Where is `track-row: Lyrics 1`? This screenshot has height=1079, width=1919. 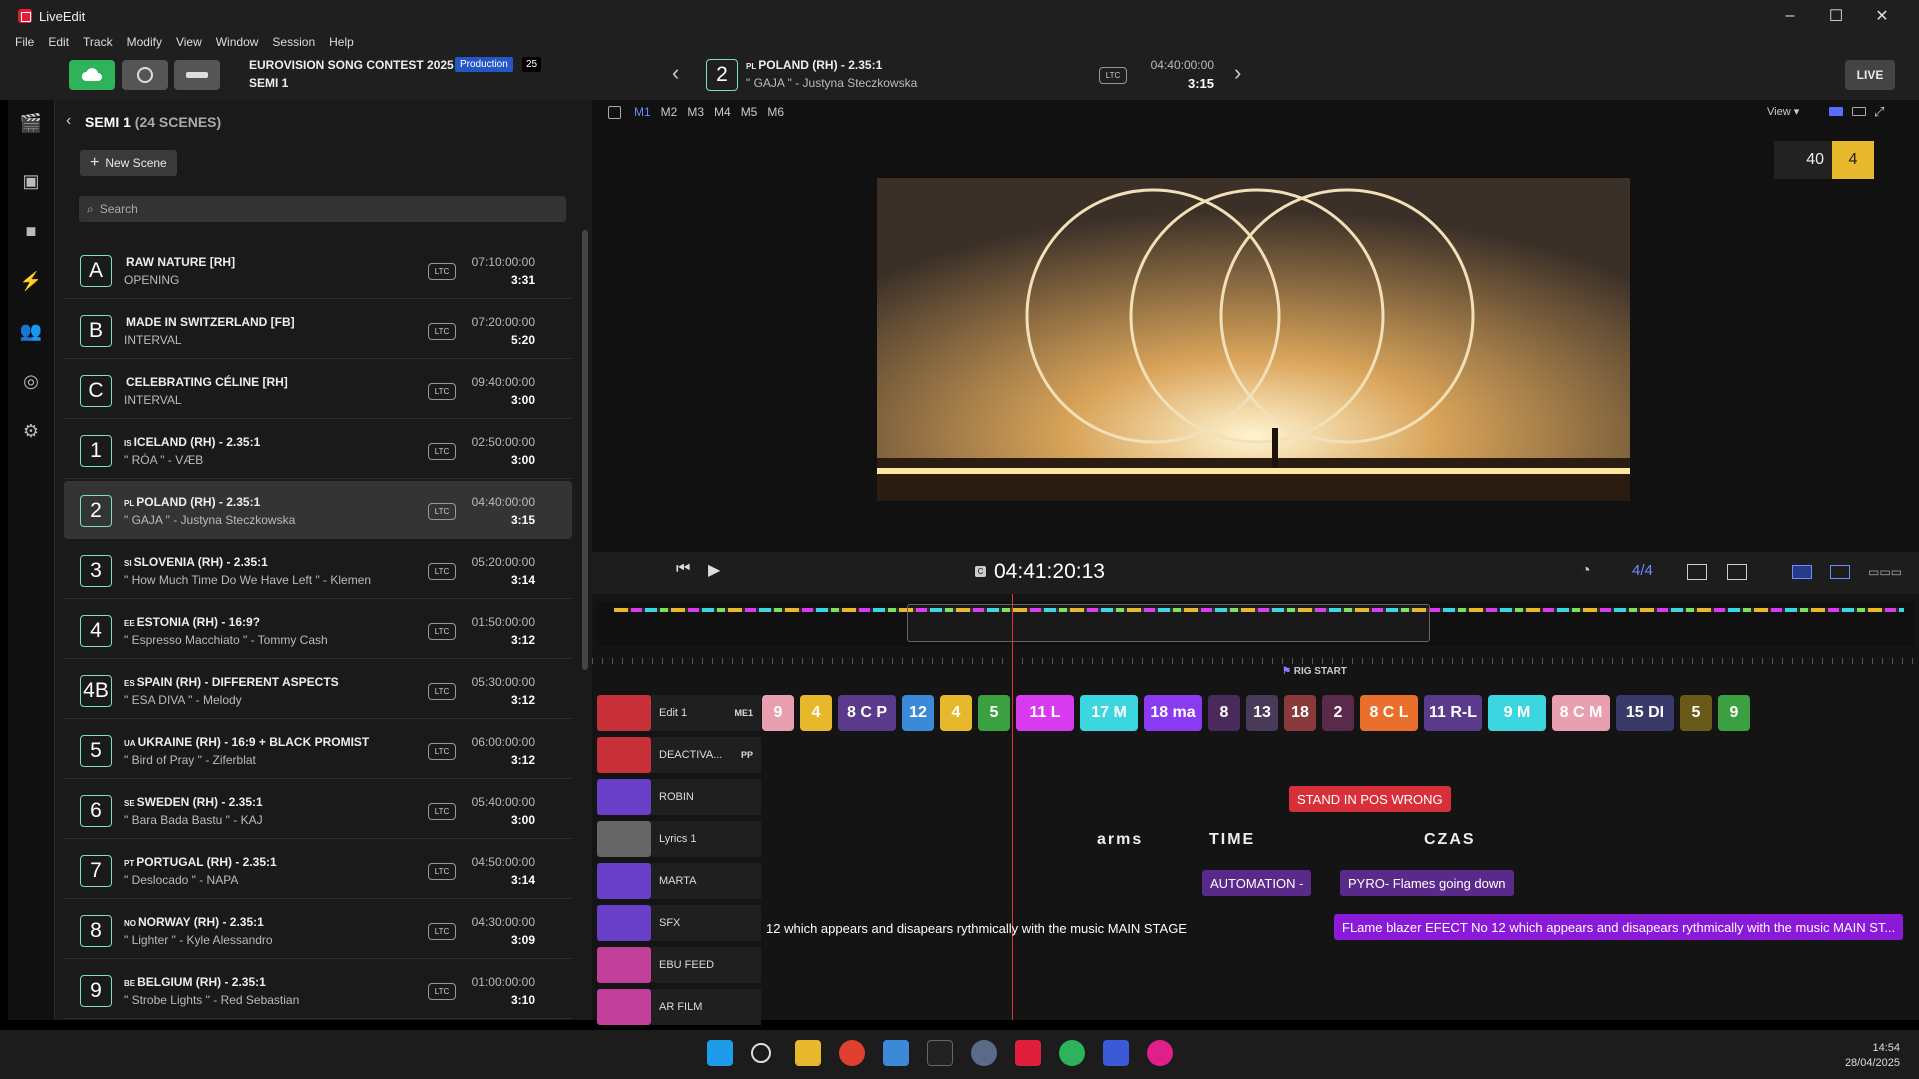
track-row: Lyrics 1 is located at coordinates (1255, 839).